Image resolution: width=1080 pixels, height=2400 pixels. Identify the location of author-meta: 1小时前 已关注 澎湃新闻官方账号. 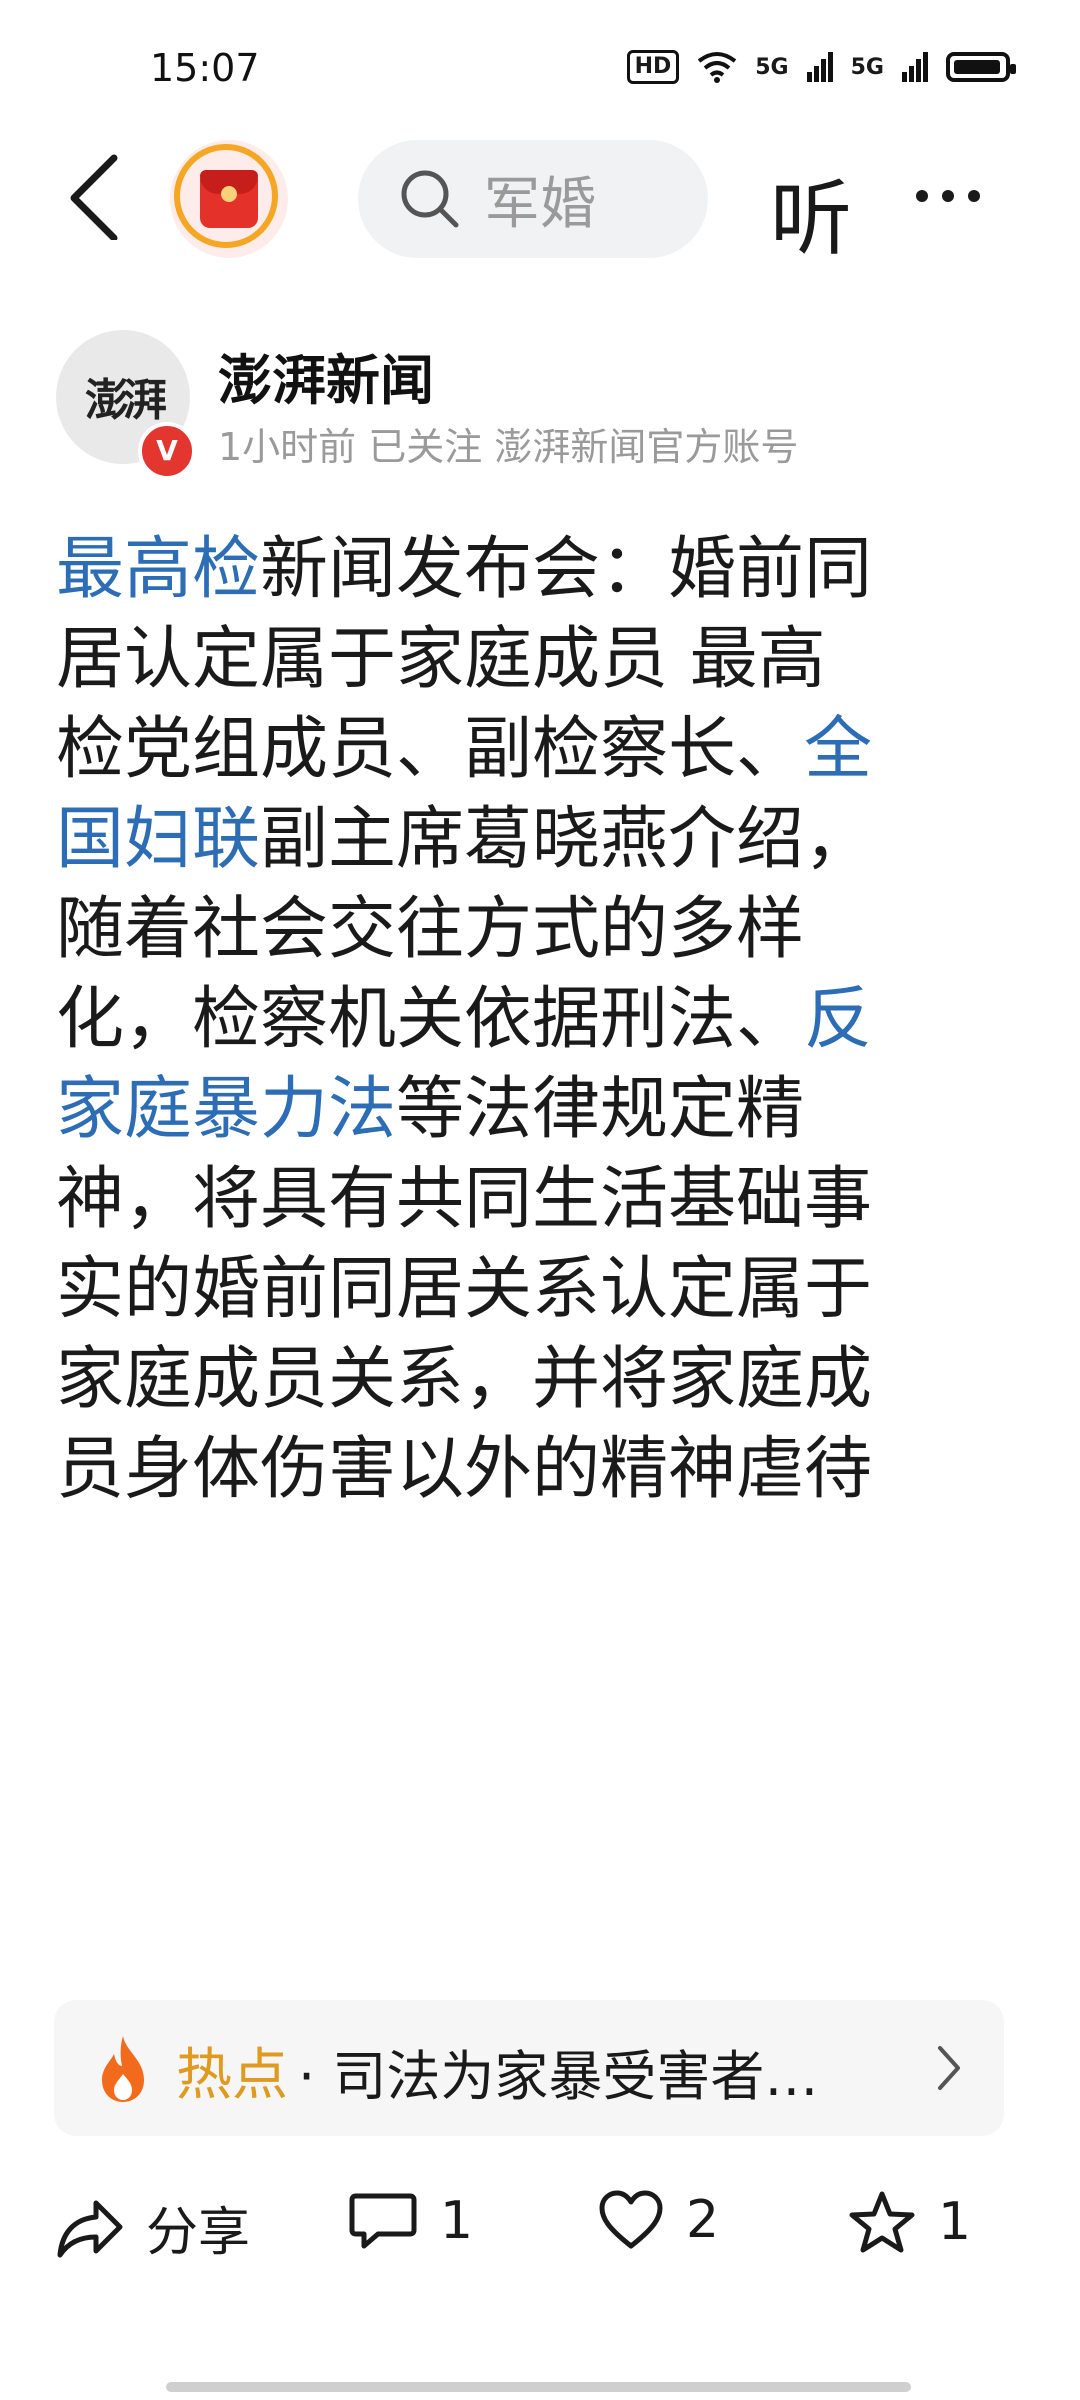
(508, 447).